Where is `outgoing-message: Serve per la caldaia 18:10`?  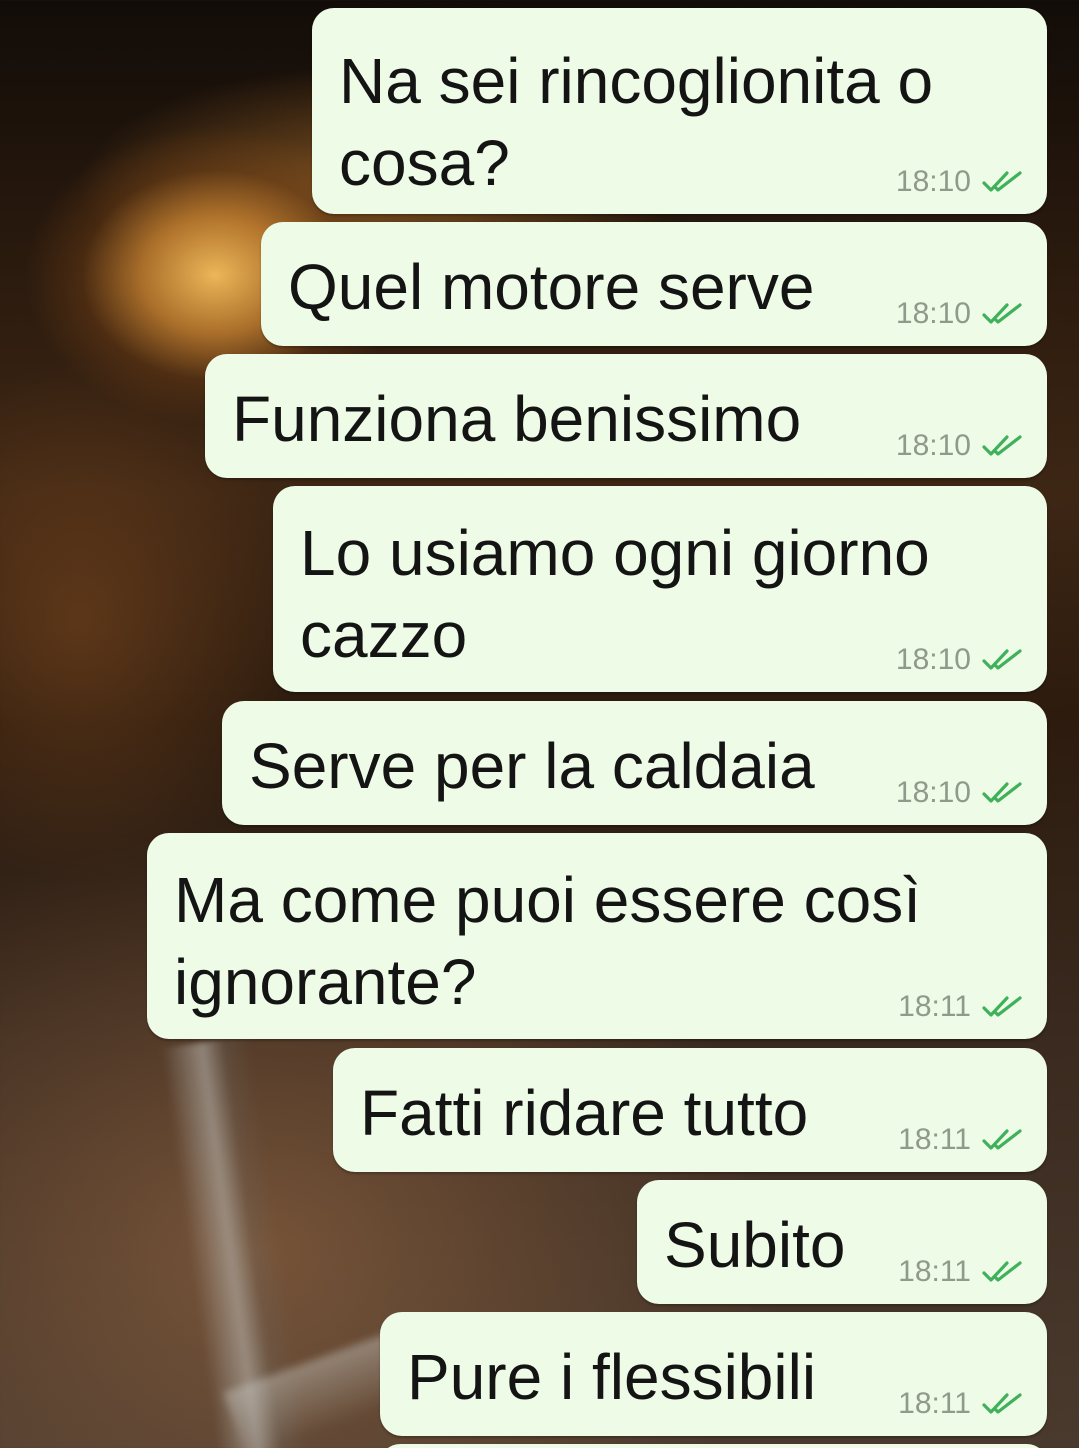 outgoing-message: Serve per la caldaia 18:10 is located at coordinates (634, 763).